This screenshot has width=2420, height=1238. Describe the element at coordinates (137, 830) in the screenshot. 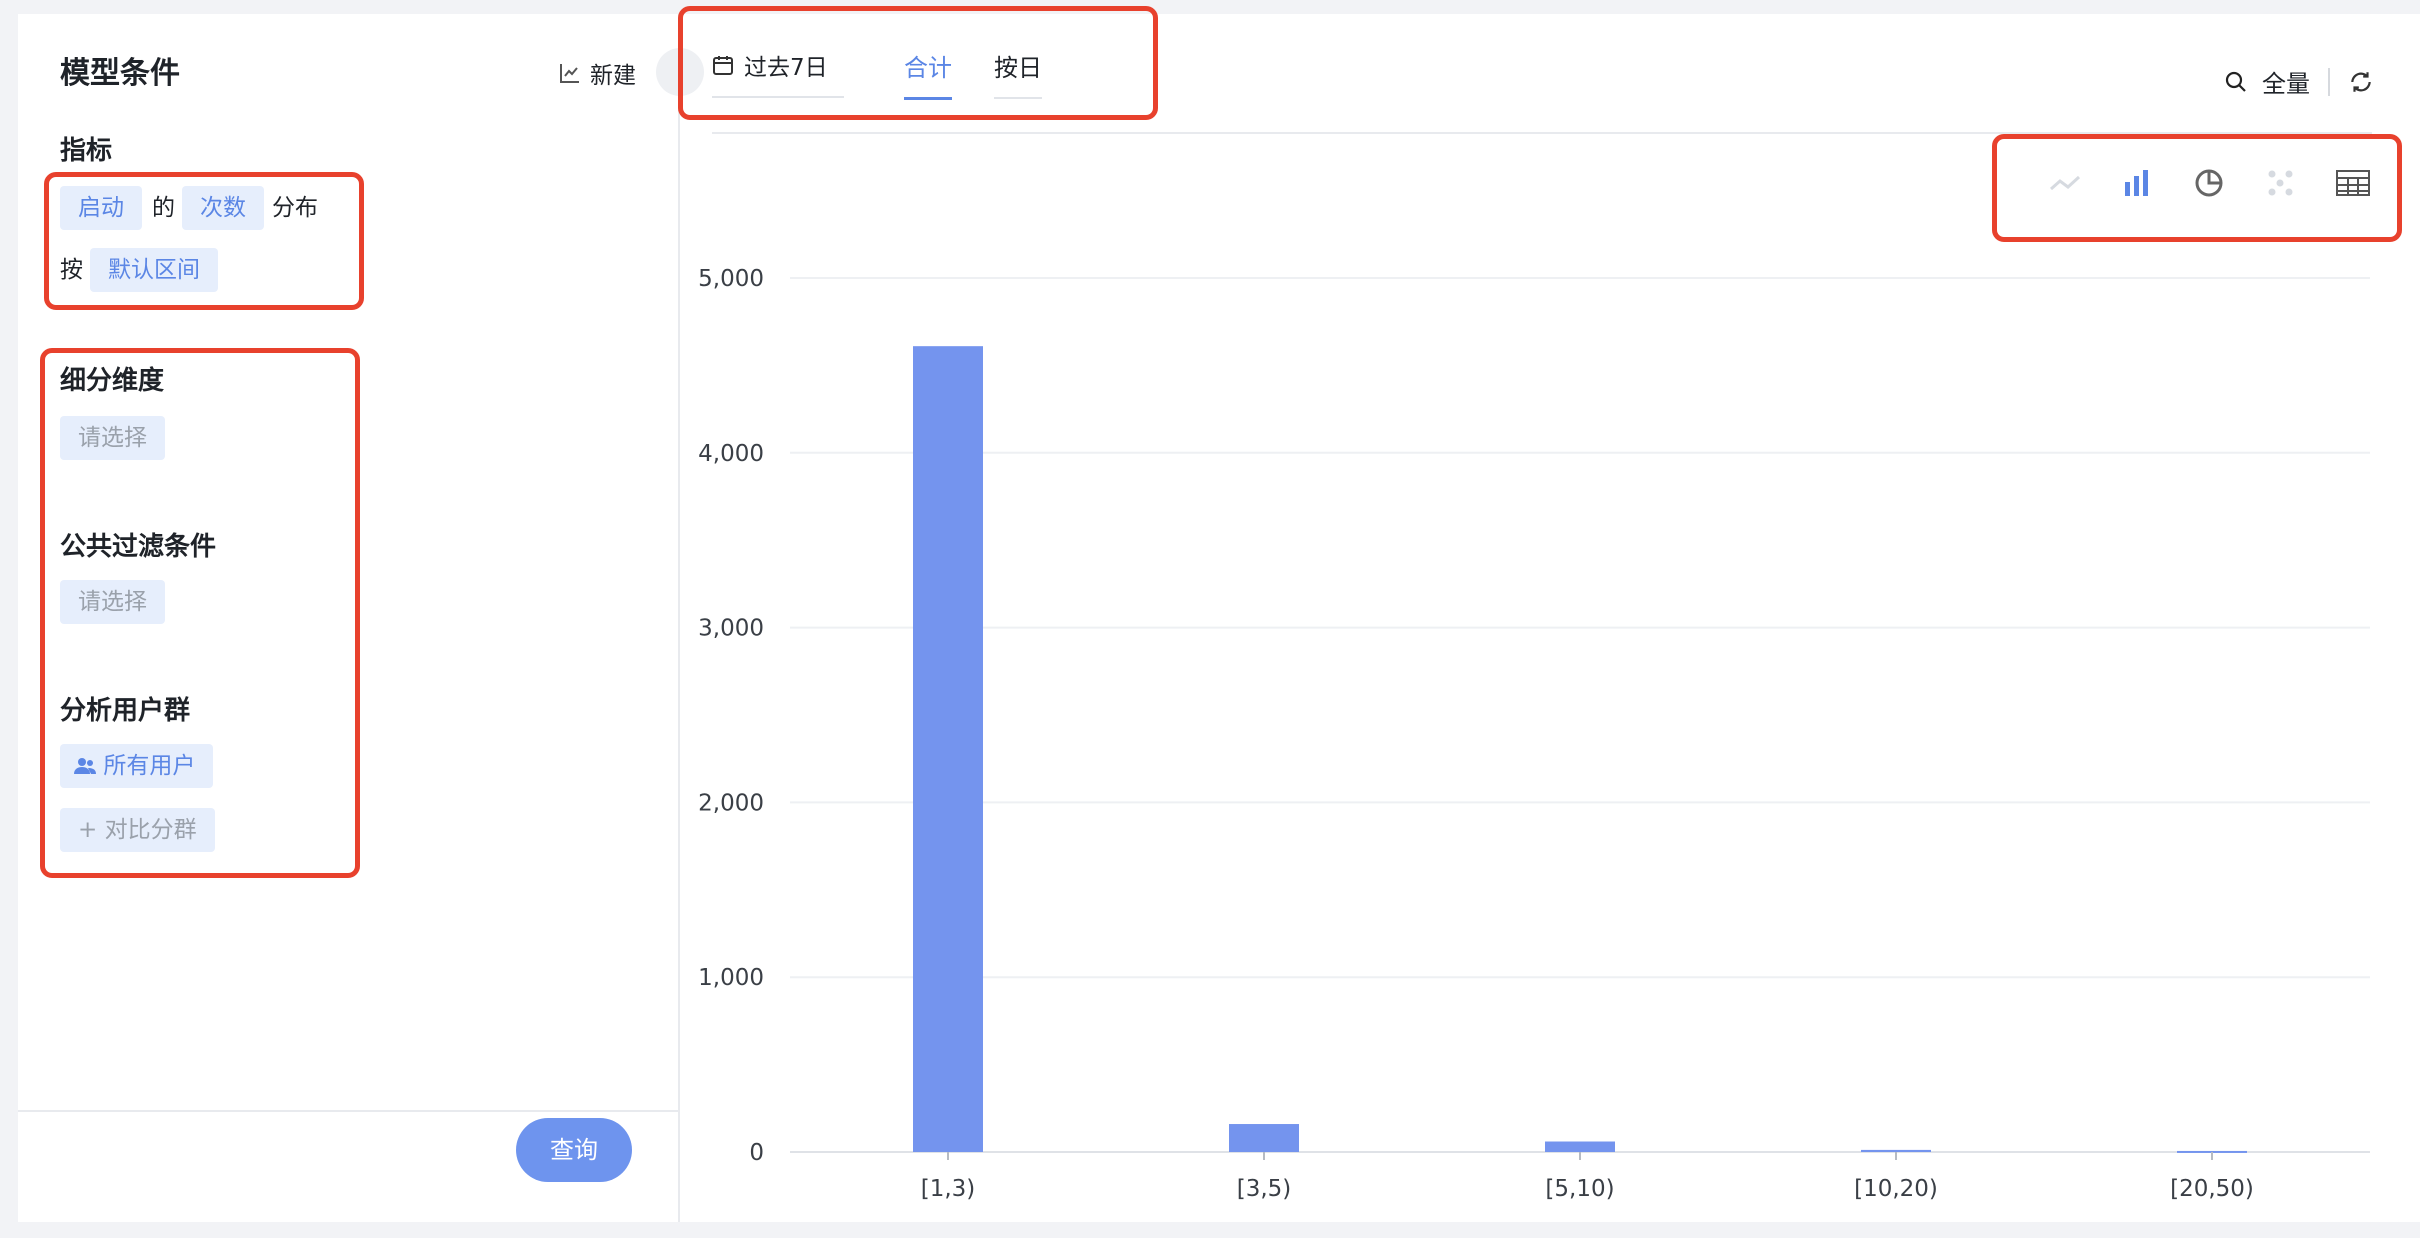

I see `compare-segment-button: + 对比分群` at that location.